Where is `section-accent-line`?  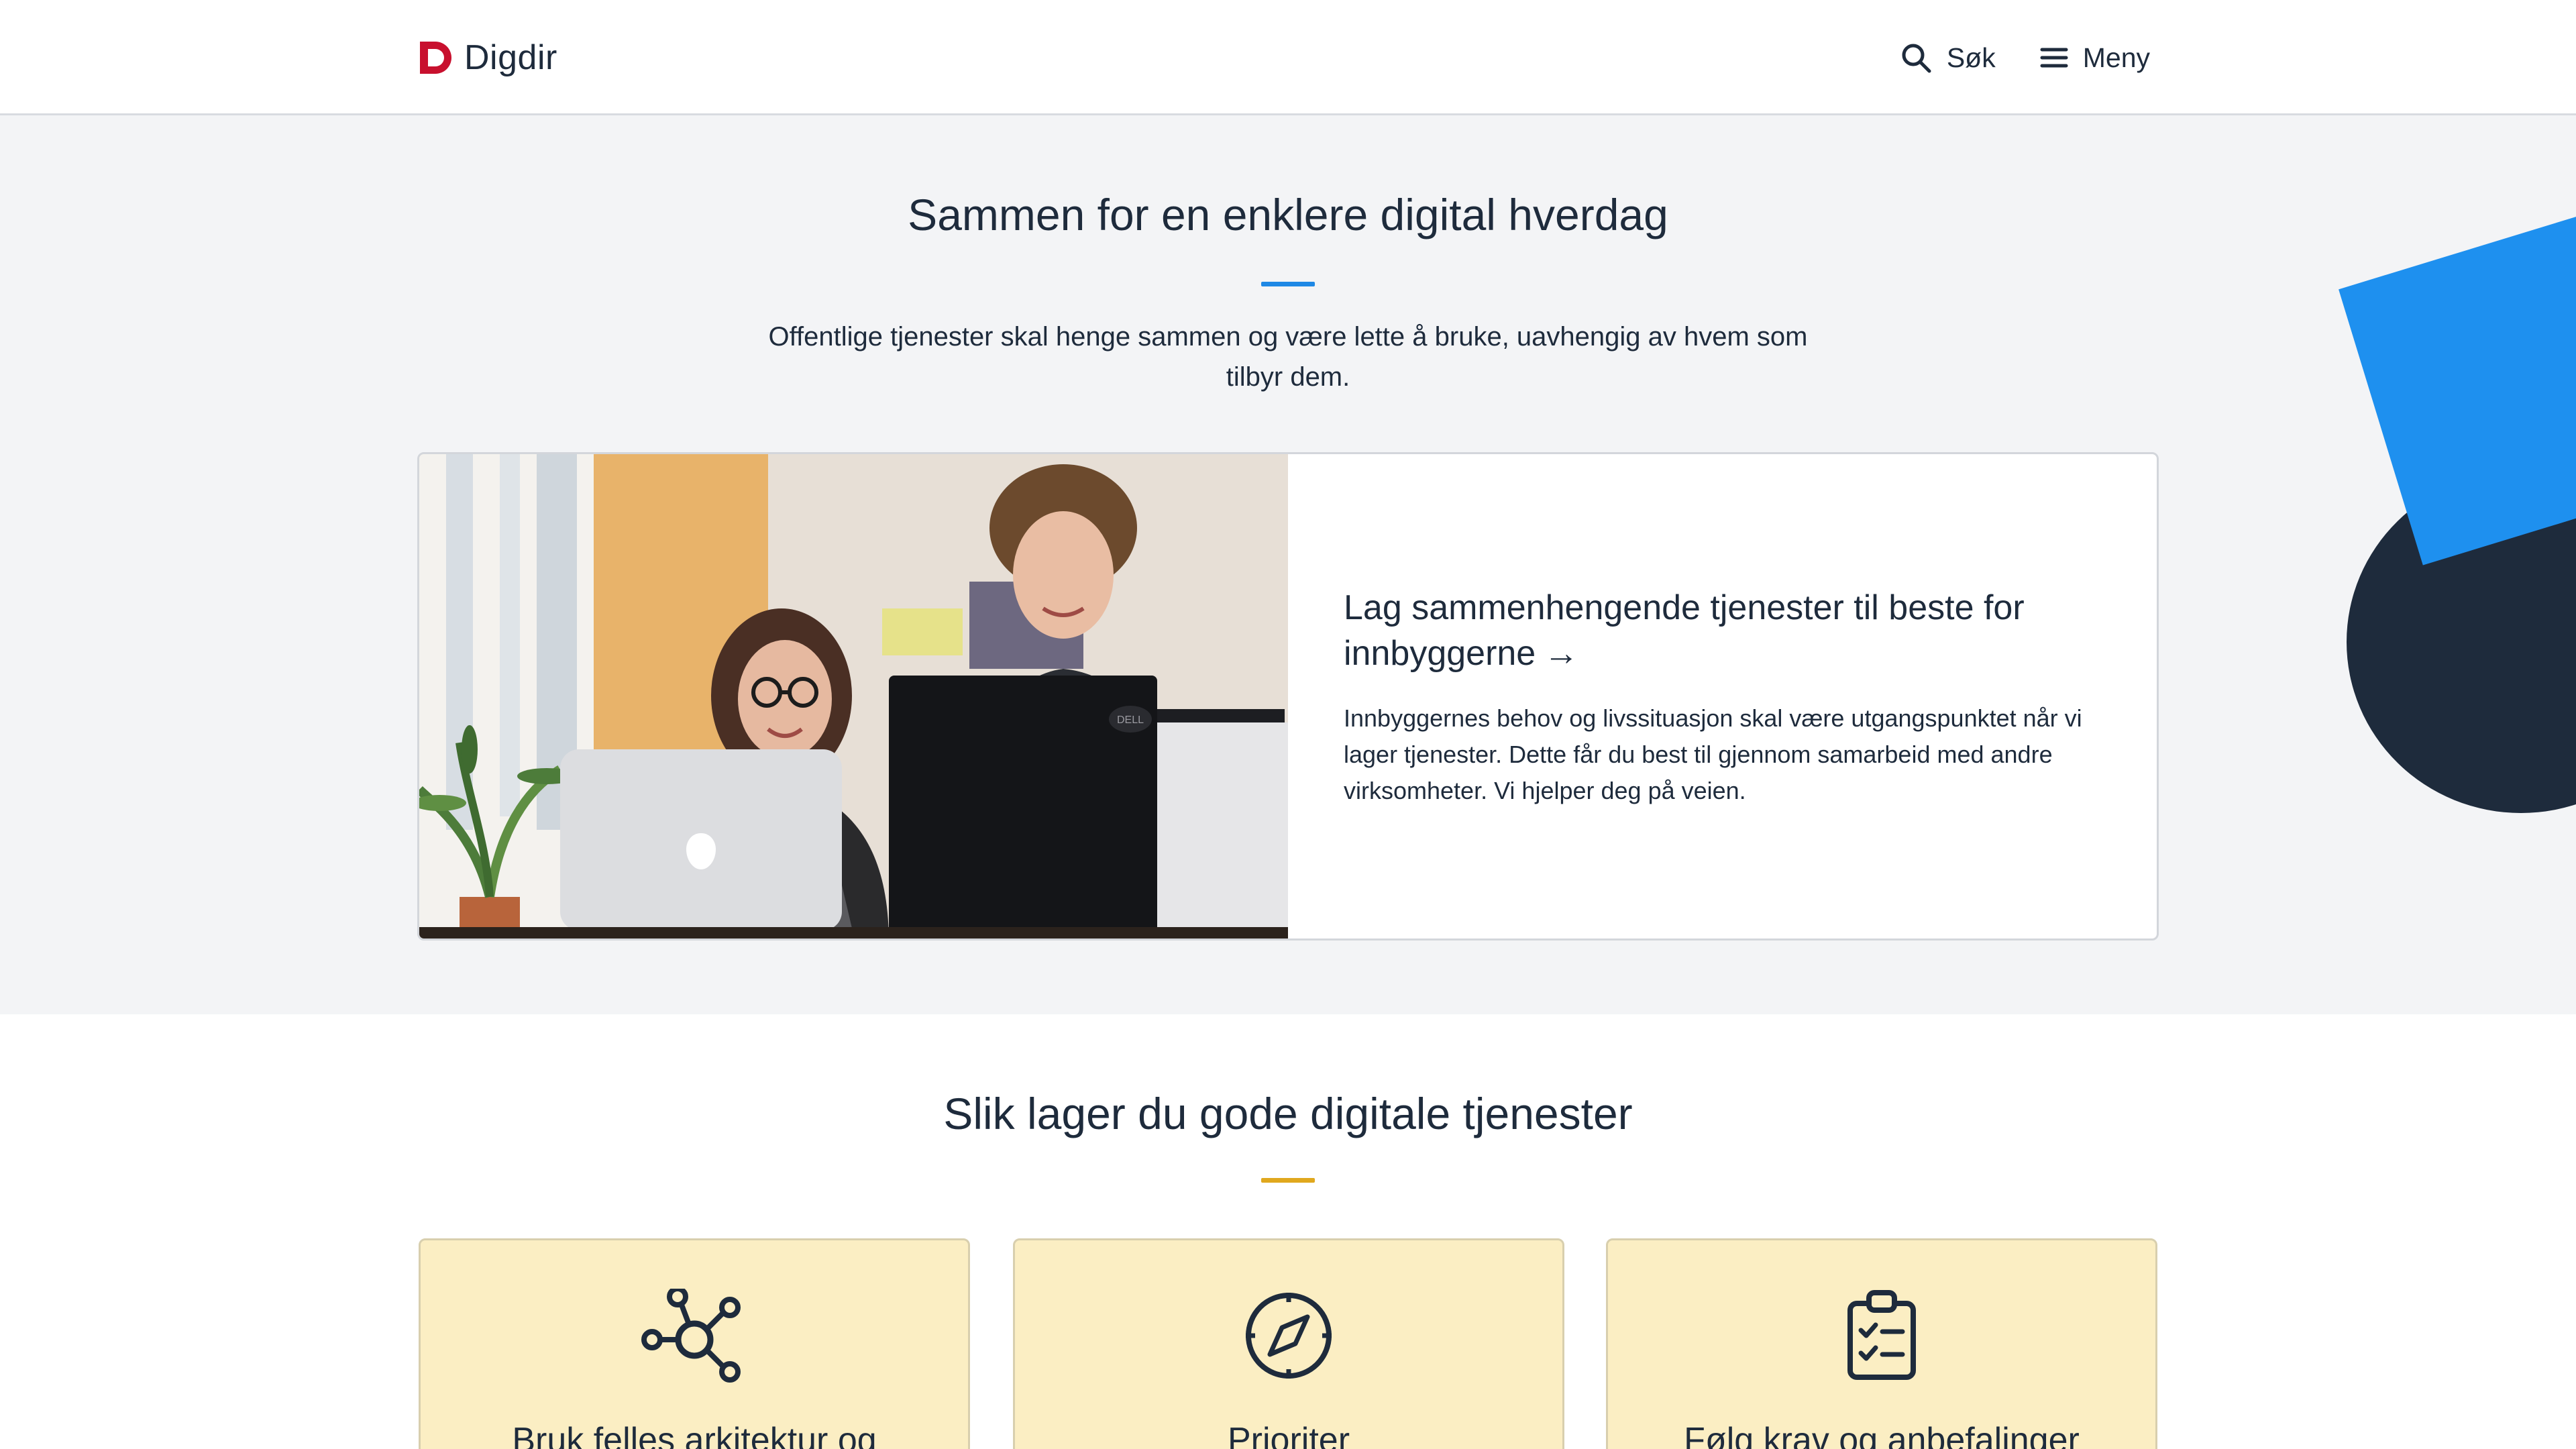
section-accent-line is located at coordinates (1288, 1180).